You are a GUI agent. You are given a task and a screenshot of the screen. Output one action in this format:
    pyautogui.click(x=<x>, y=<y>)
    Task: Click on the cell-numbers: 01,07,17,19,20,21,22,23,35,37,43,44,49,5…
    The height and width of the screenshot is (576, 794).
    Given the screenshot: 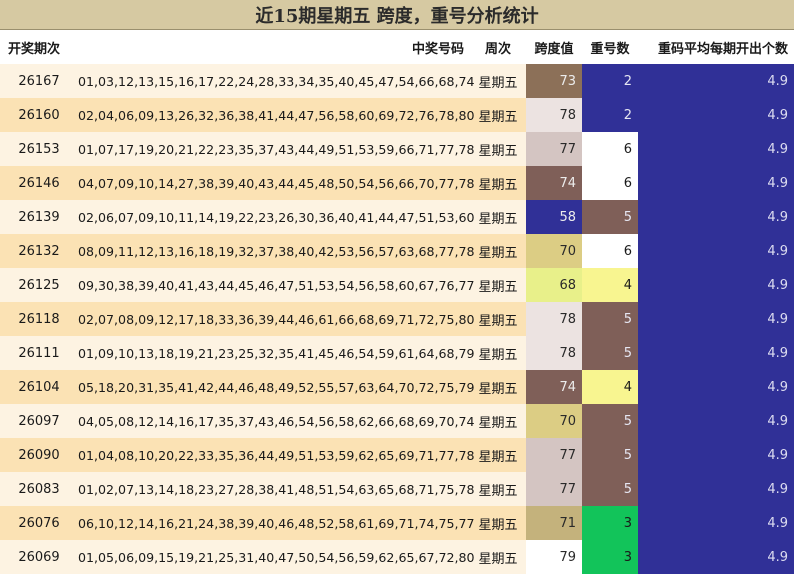 What is the action you would take?
    pyautogui.click(x=276, y=149)
    